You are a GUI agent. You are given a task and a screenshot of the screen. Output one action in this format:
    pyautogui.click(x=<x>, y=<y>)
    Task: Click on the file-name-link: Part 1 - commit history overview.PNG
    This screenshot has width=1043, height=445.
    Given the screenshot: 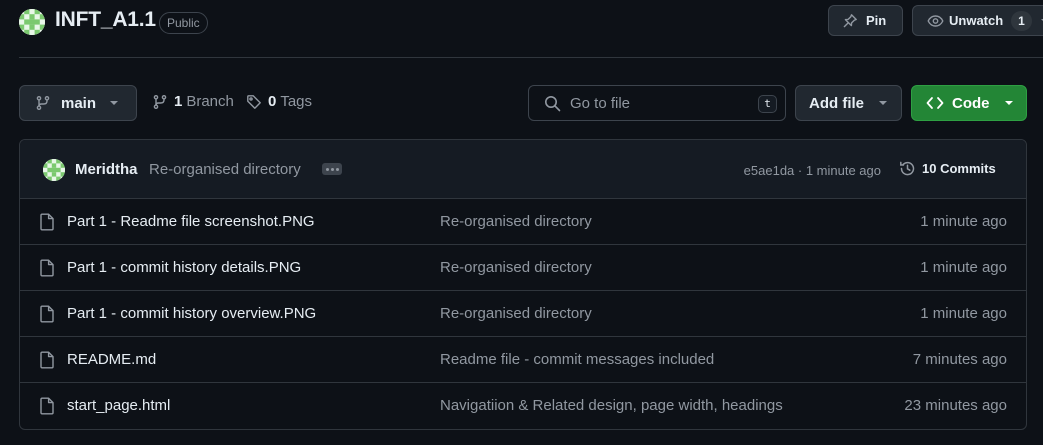 What is the action you would take?
    pyautogui.click(x=191, y=313)
    